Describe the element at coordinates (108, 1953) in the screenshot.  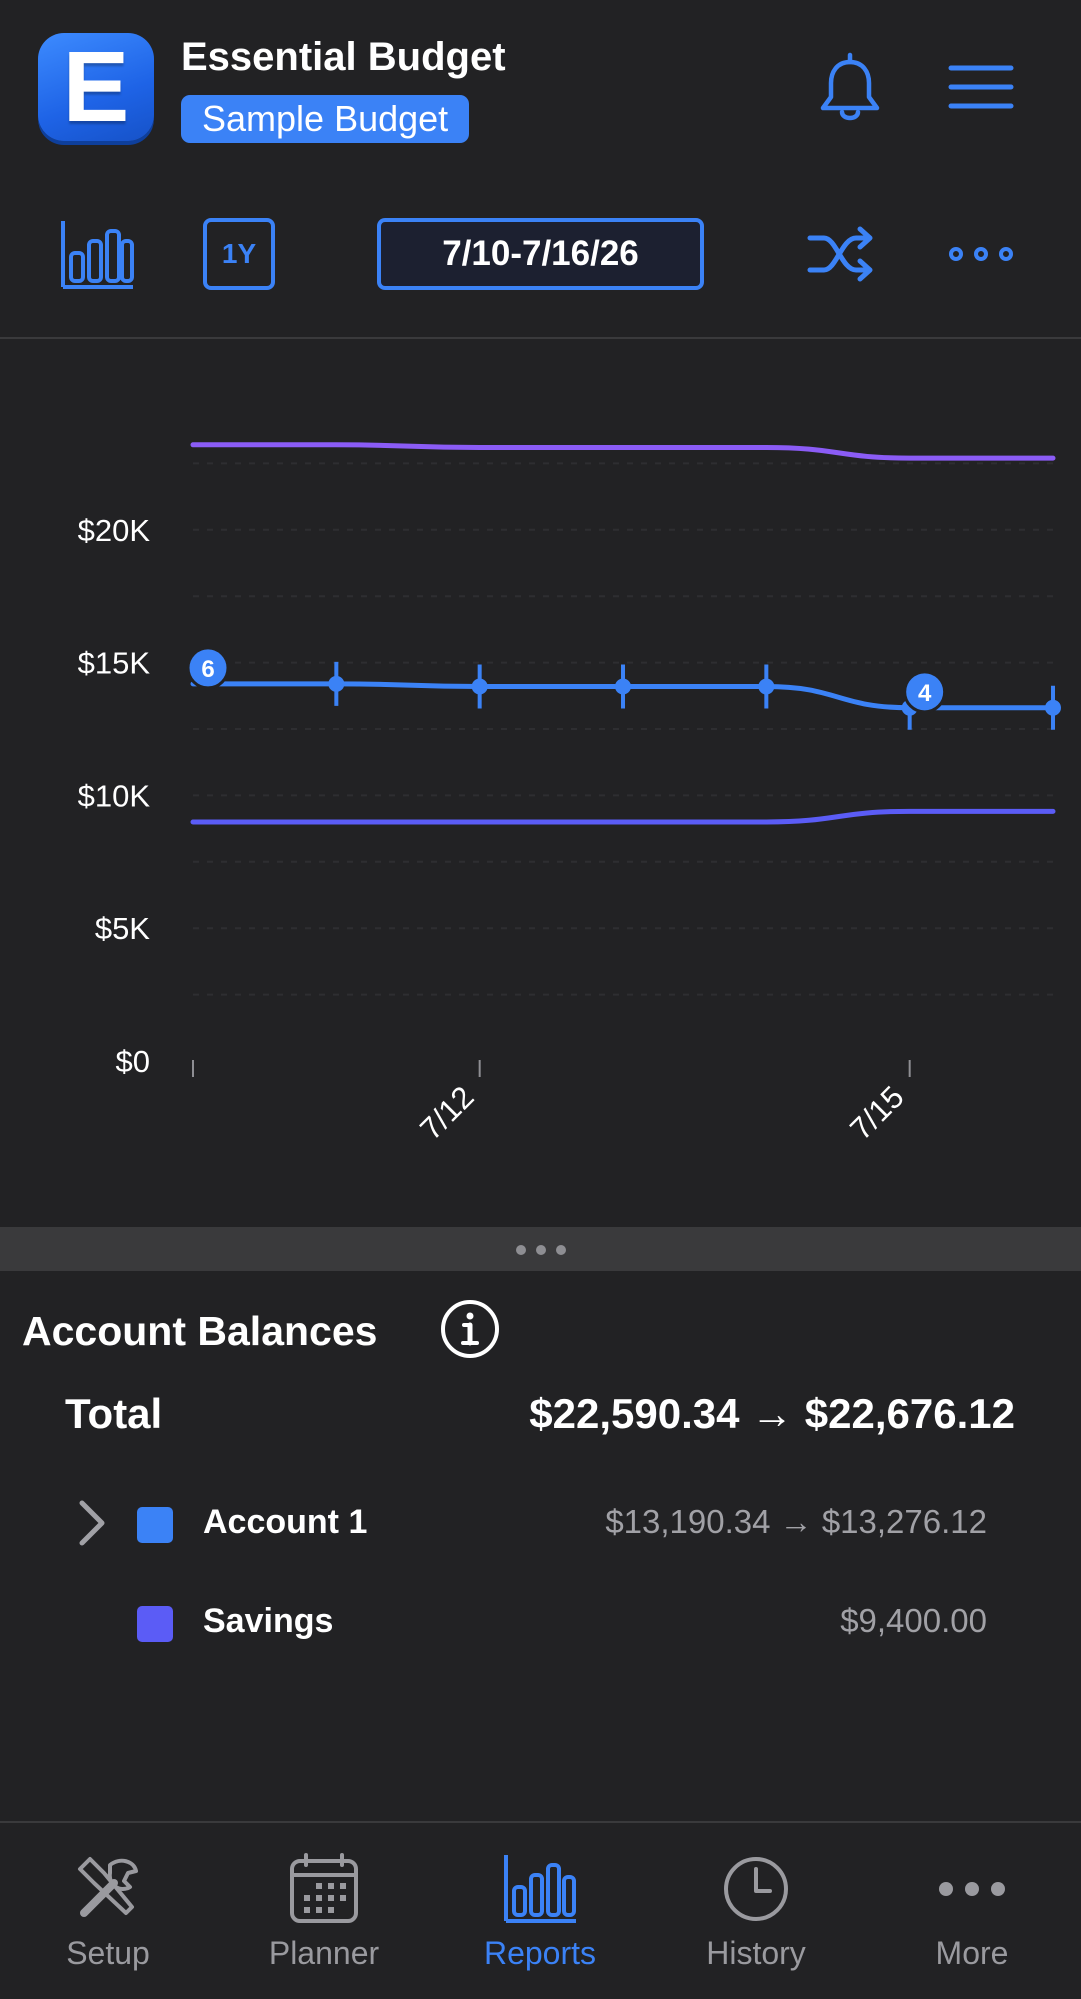
I see `tab-label: Setup` at that location.